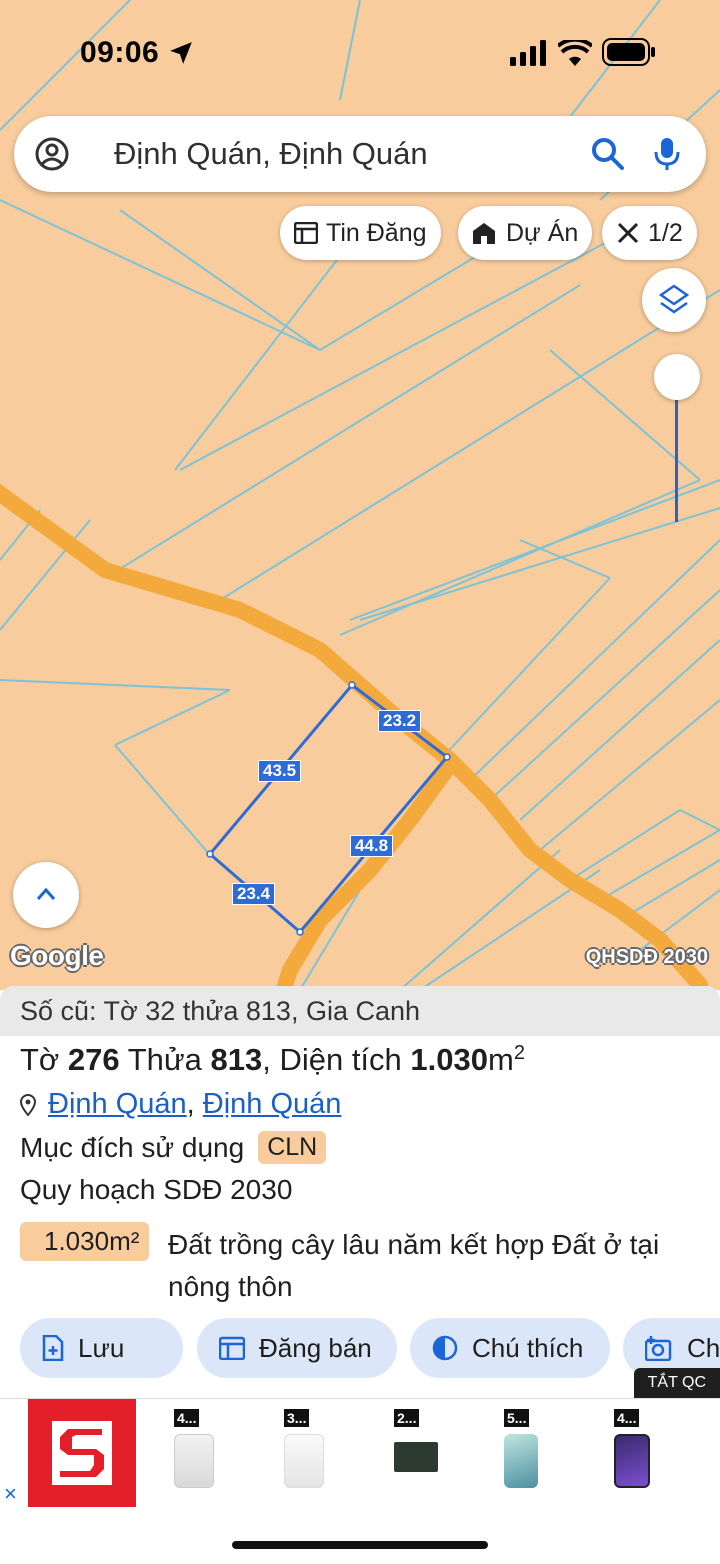 This screenshot has width=720, height=1564. I want to click on save-button: Lưu, so click(101, 1348).